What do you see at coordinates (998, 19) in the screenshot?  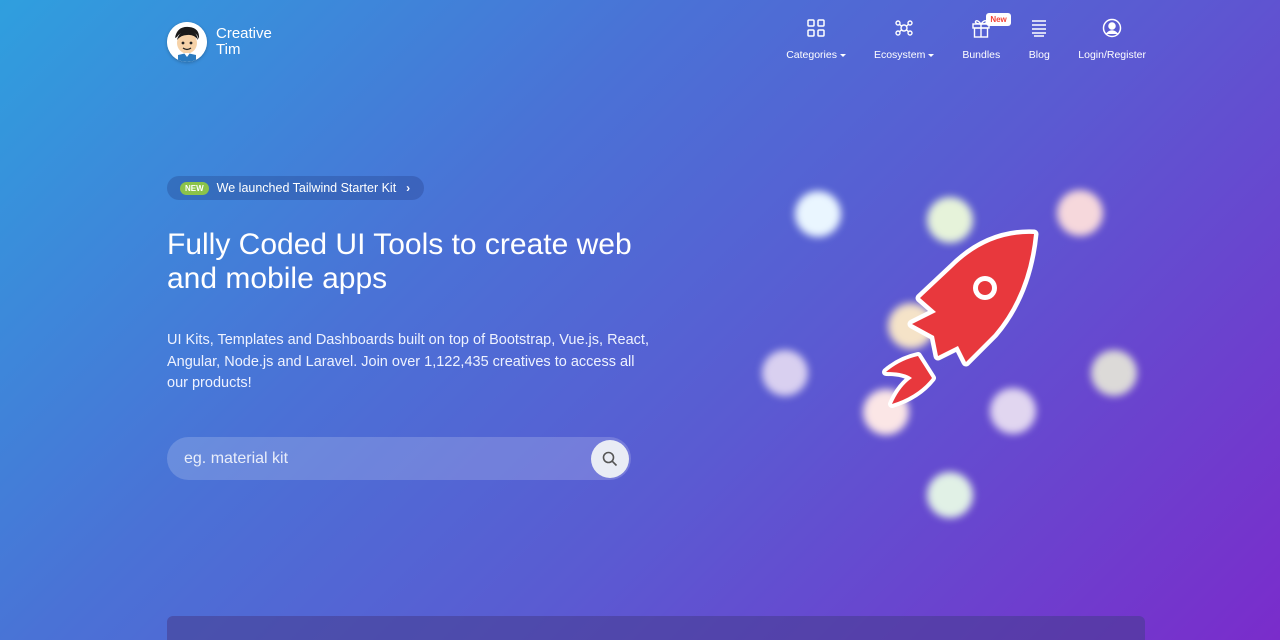 I see `new-badge: New` at bounding box center [998, 19].